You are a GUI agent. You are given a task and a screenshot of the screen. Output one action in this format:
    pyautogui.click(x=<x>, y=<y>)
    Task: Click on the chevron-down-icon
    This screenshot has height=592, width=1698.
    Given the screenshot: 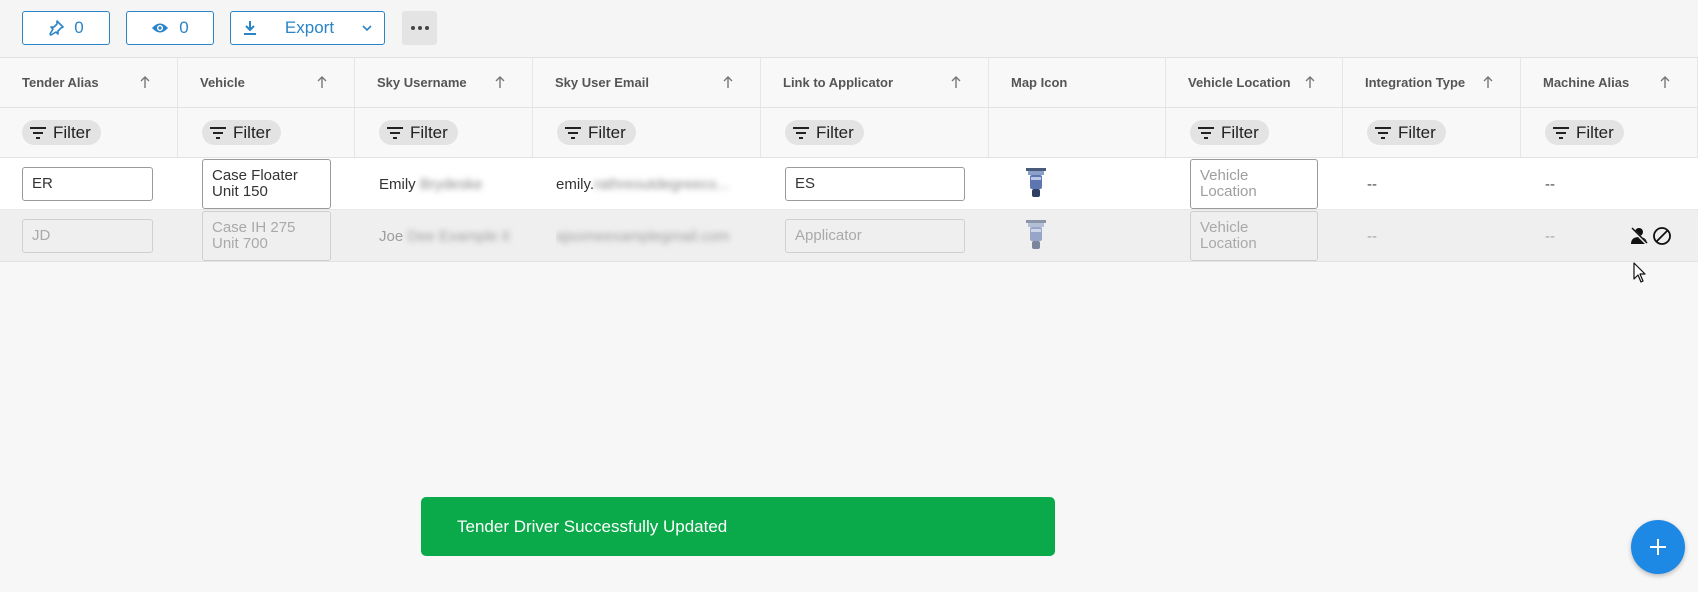 What is the action you would take?
    pyautogui.click(x=367, y=28)
    